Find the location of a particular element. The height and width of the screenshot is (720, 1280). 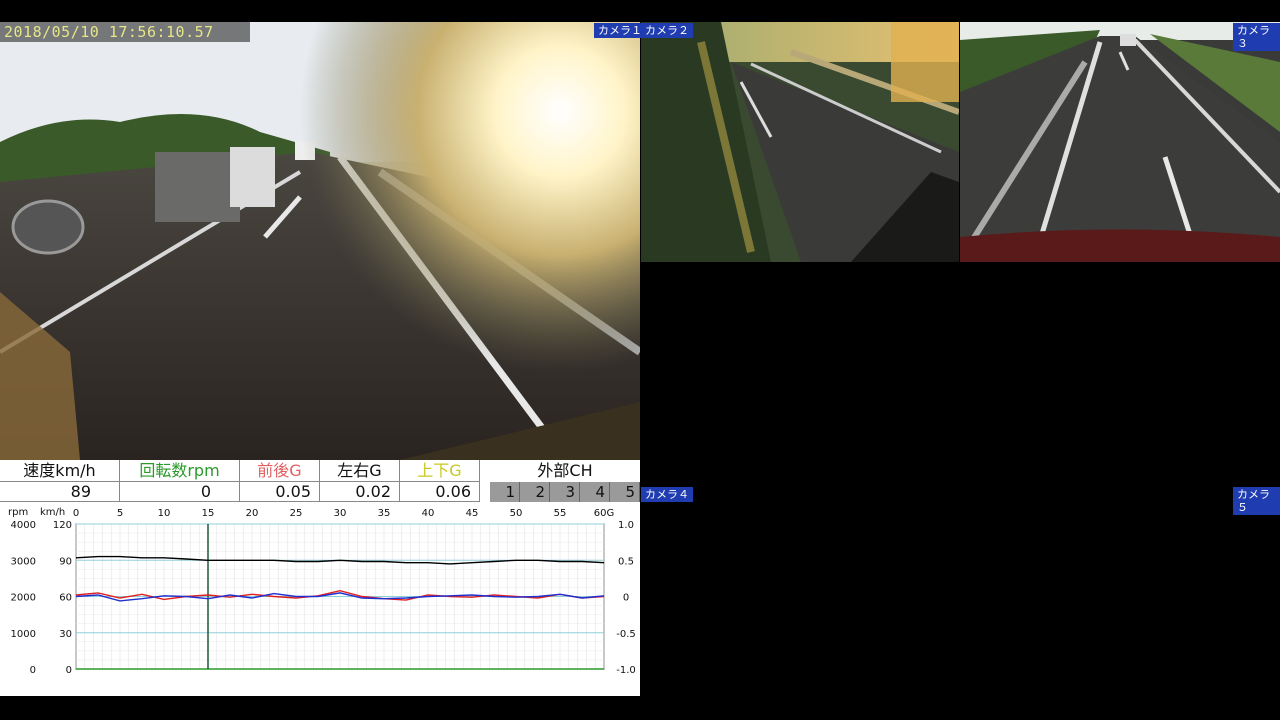

x-tick-label: 25 is located at coordinates (296, 513).